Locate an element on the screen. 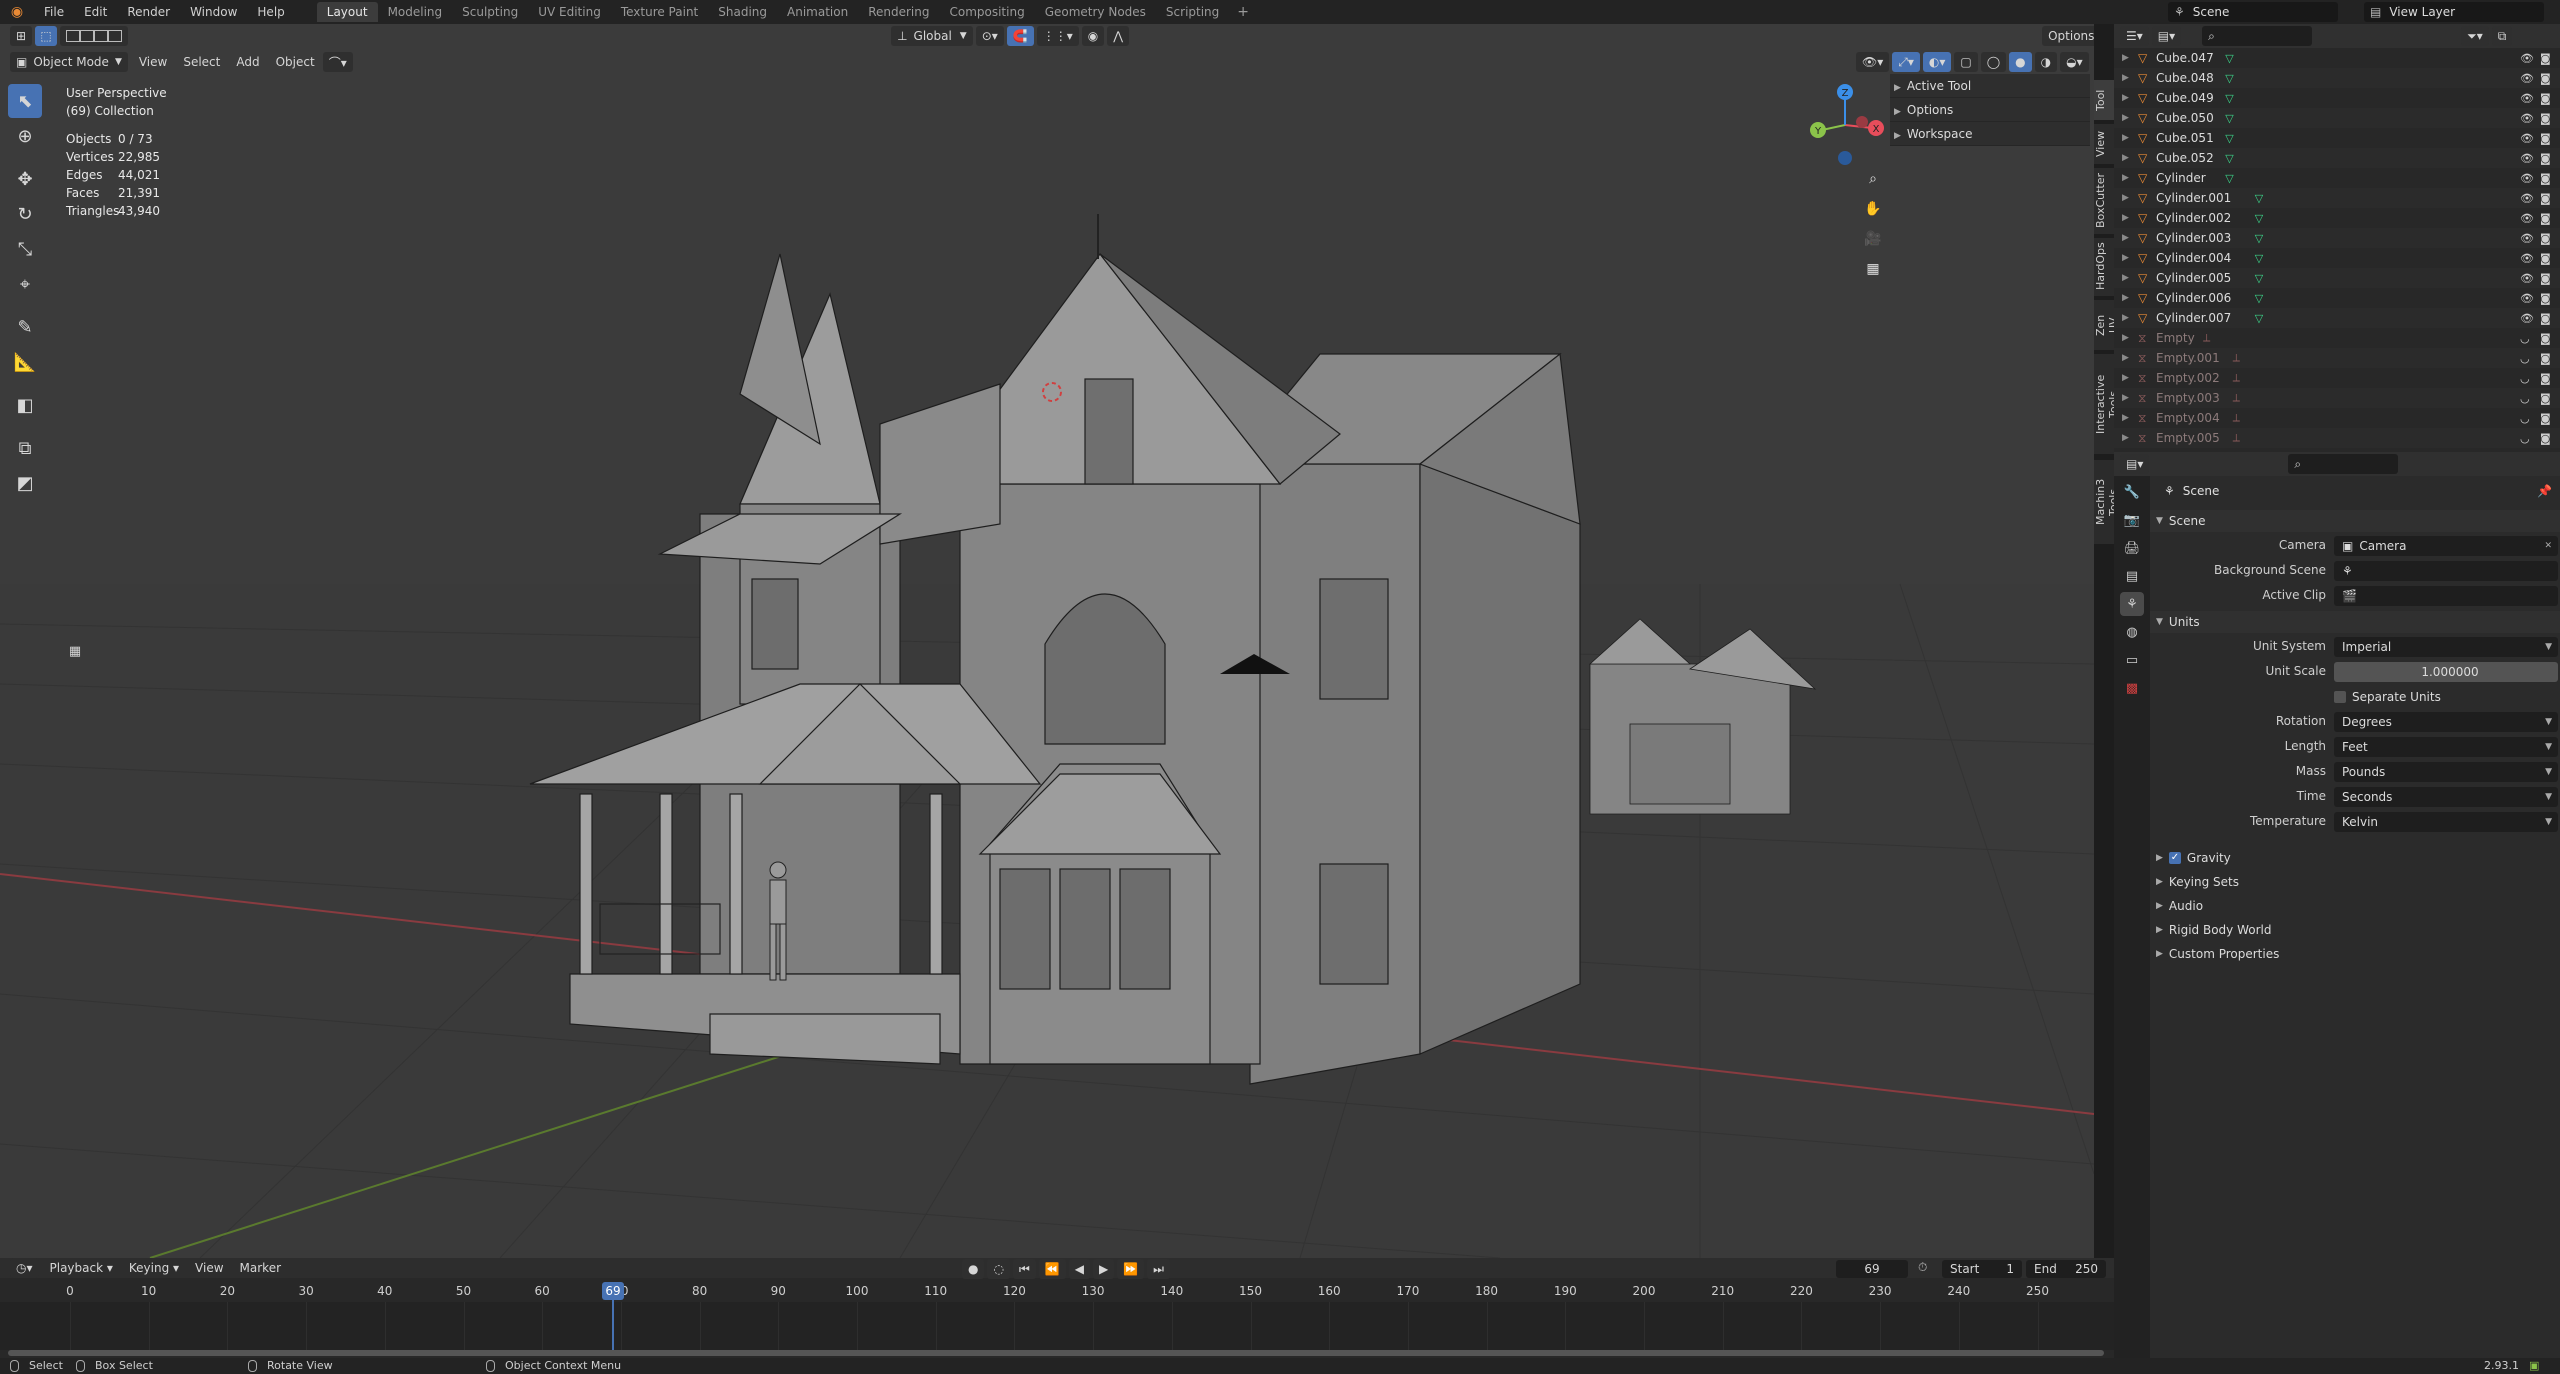 The height and width of the screenshot is (1374, 2560). view-layer-tab-icon: ▤ is located at coordinates (2132, 576).